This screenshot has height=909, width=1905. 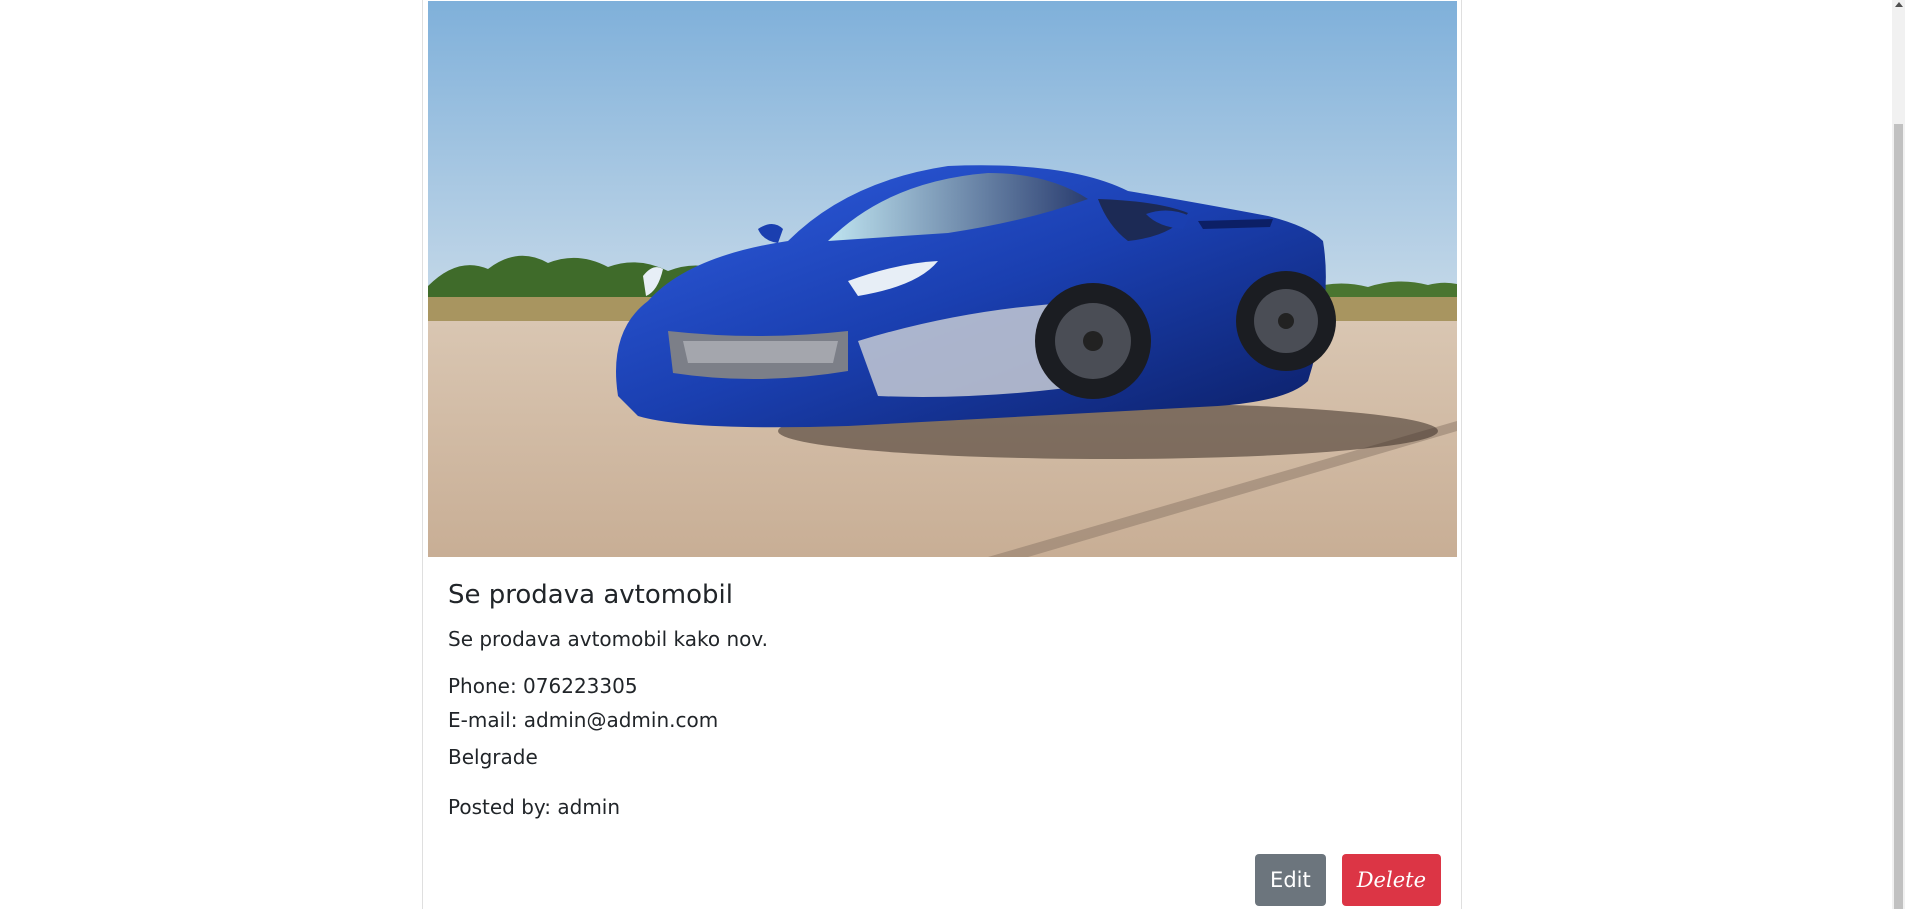 What do you see at coordinates (1290, 880) in the screenshot?
I see `edit-button: Edit` at bounding box center [1290, 880].